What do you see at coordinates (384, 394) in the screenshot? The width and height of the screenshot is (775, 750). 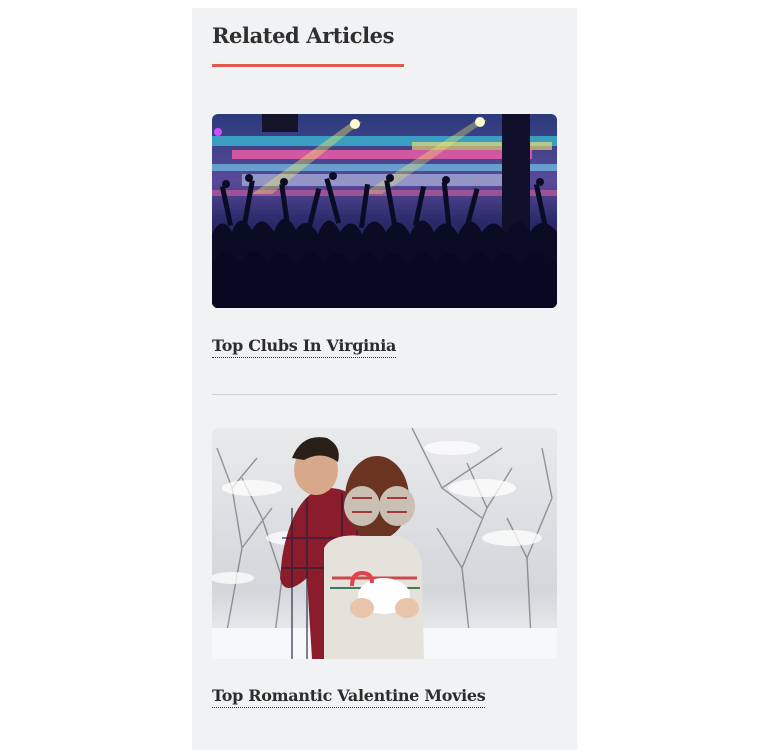 I see `article-divider` at bounding box center [384, 394].